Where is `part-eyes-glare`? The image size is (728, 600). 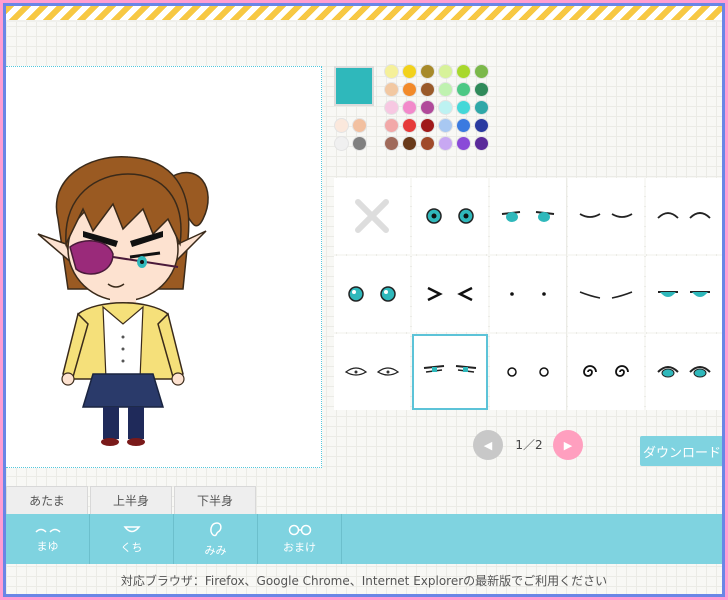
part-eyes-glare is located at coordinates (450, 372).